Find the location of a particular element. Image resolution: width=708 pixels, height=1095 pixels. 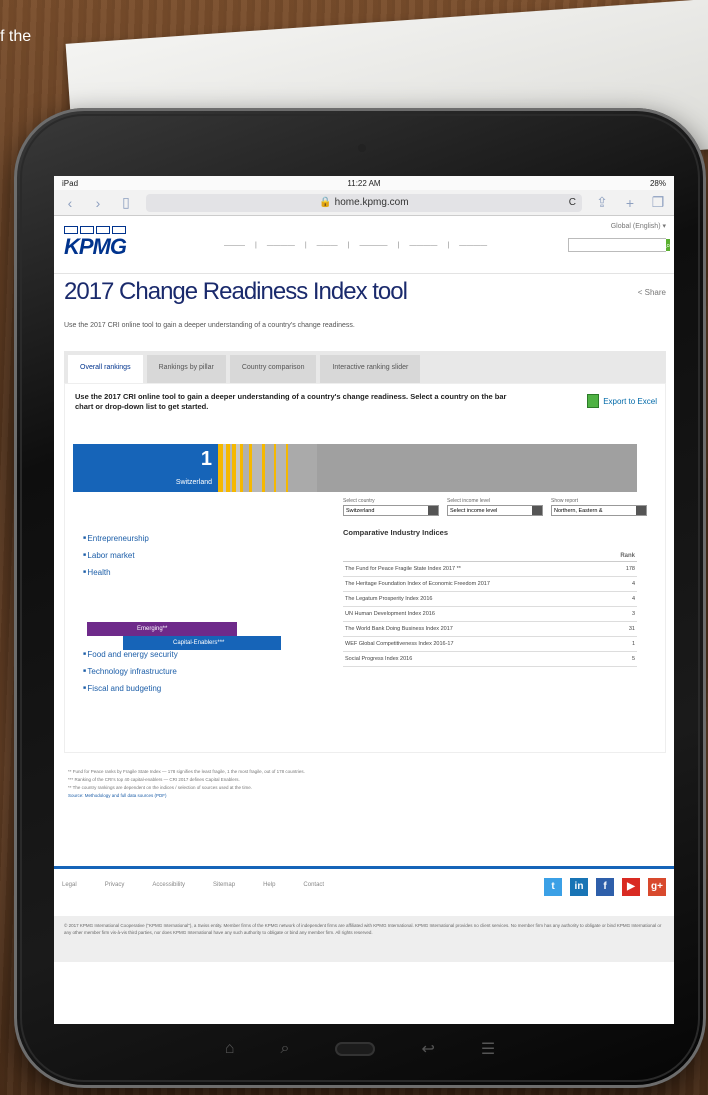

ranking-bar-chart: 1 Switzerland is located at coordinates (355, 468).